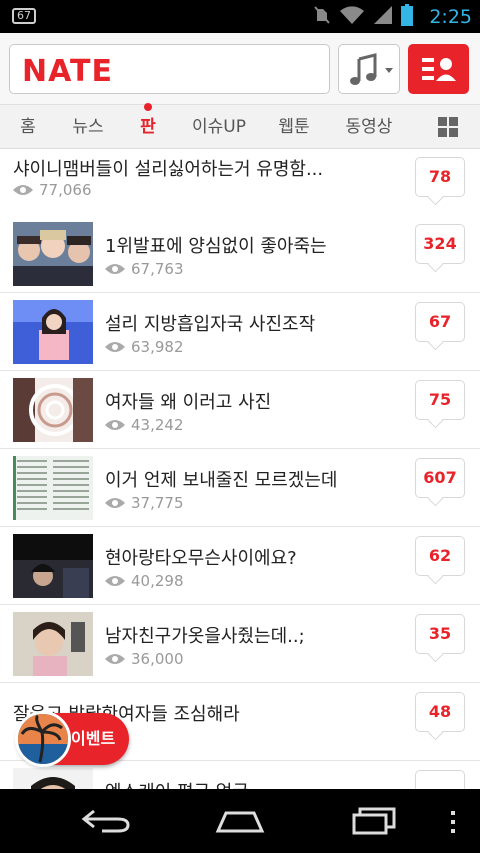 The image size is (480, 853). Describe the element at coordinates (440, 634) in the screenshot. I see `comment-count-badge: 35` at that location.